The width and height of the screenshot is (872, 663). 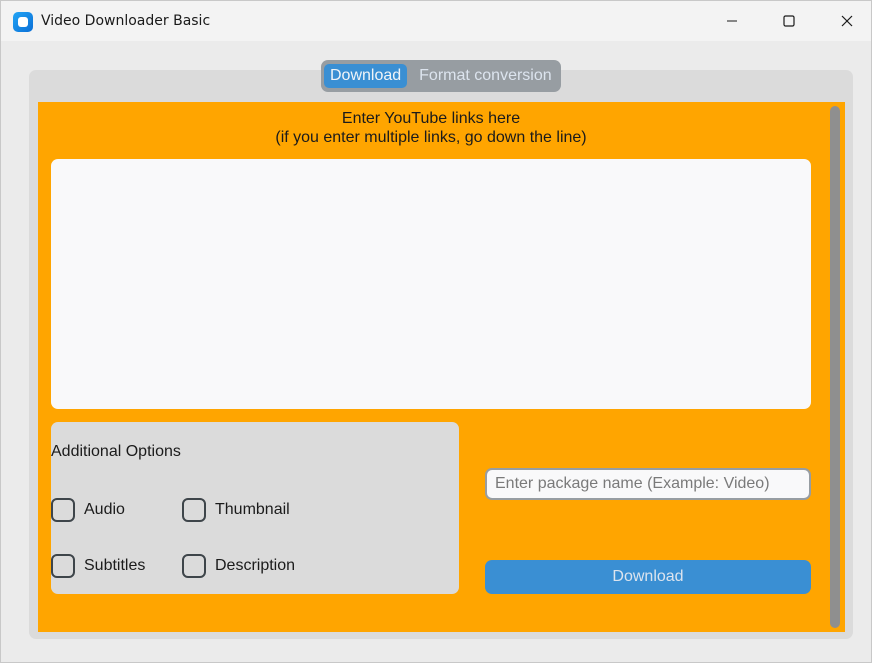 I want to click on checkbox-label: Thumbnail, so click(x=252, y=509).